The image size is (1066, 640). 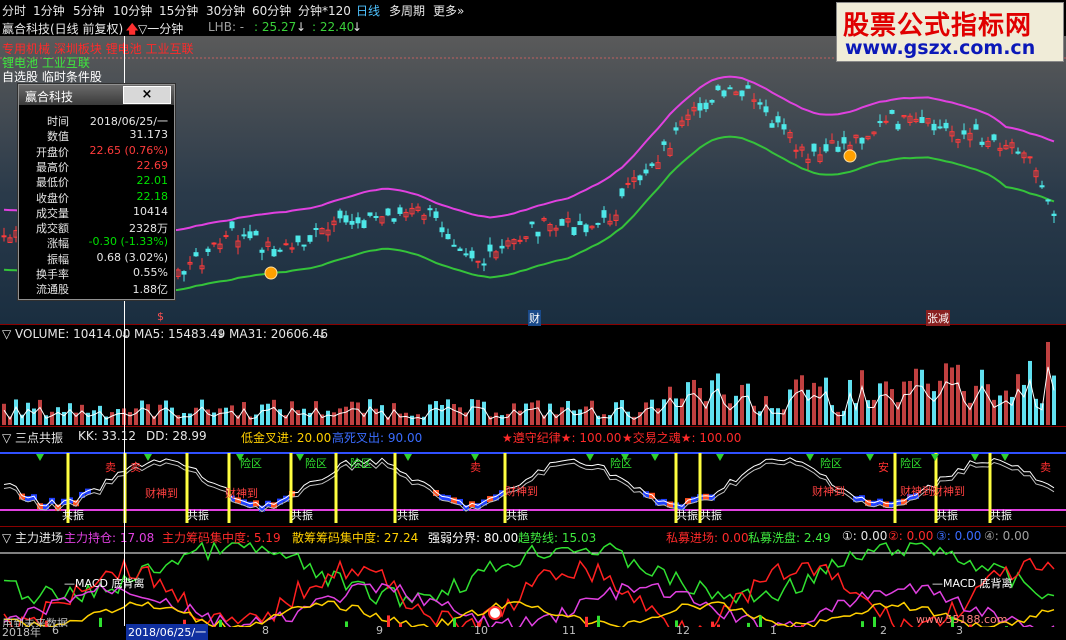 I want to click on tab-15min: 15分钟, so click(x=178, y=10).